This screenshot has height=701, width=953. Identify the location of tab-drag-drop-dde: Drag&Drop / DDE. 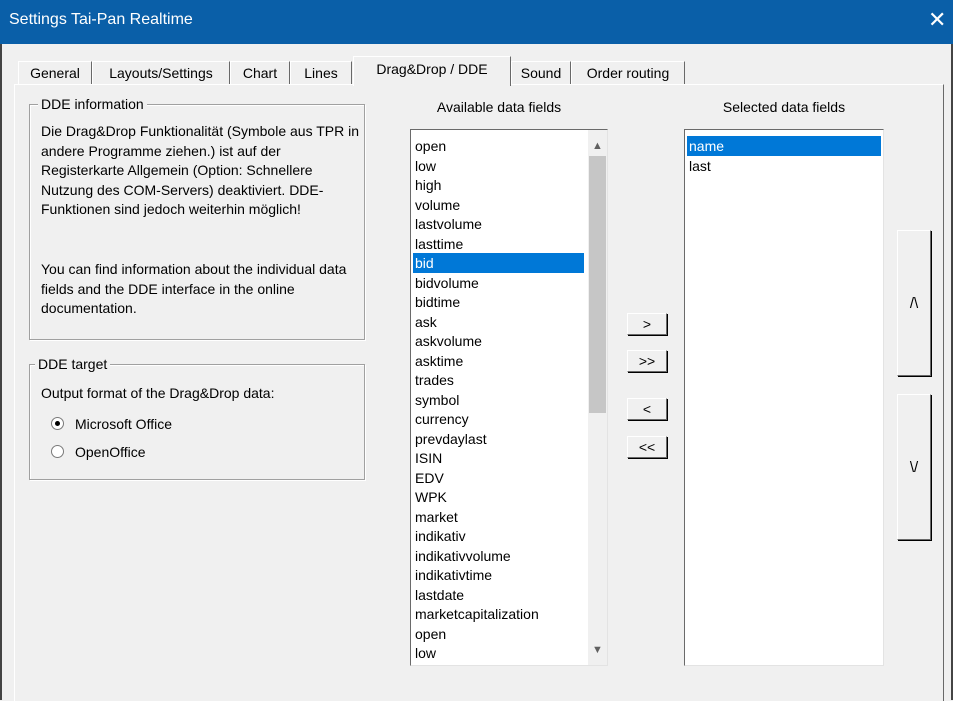
(432, 71).